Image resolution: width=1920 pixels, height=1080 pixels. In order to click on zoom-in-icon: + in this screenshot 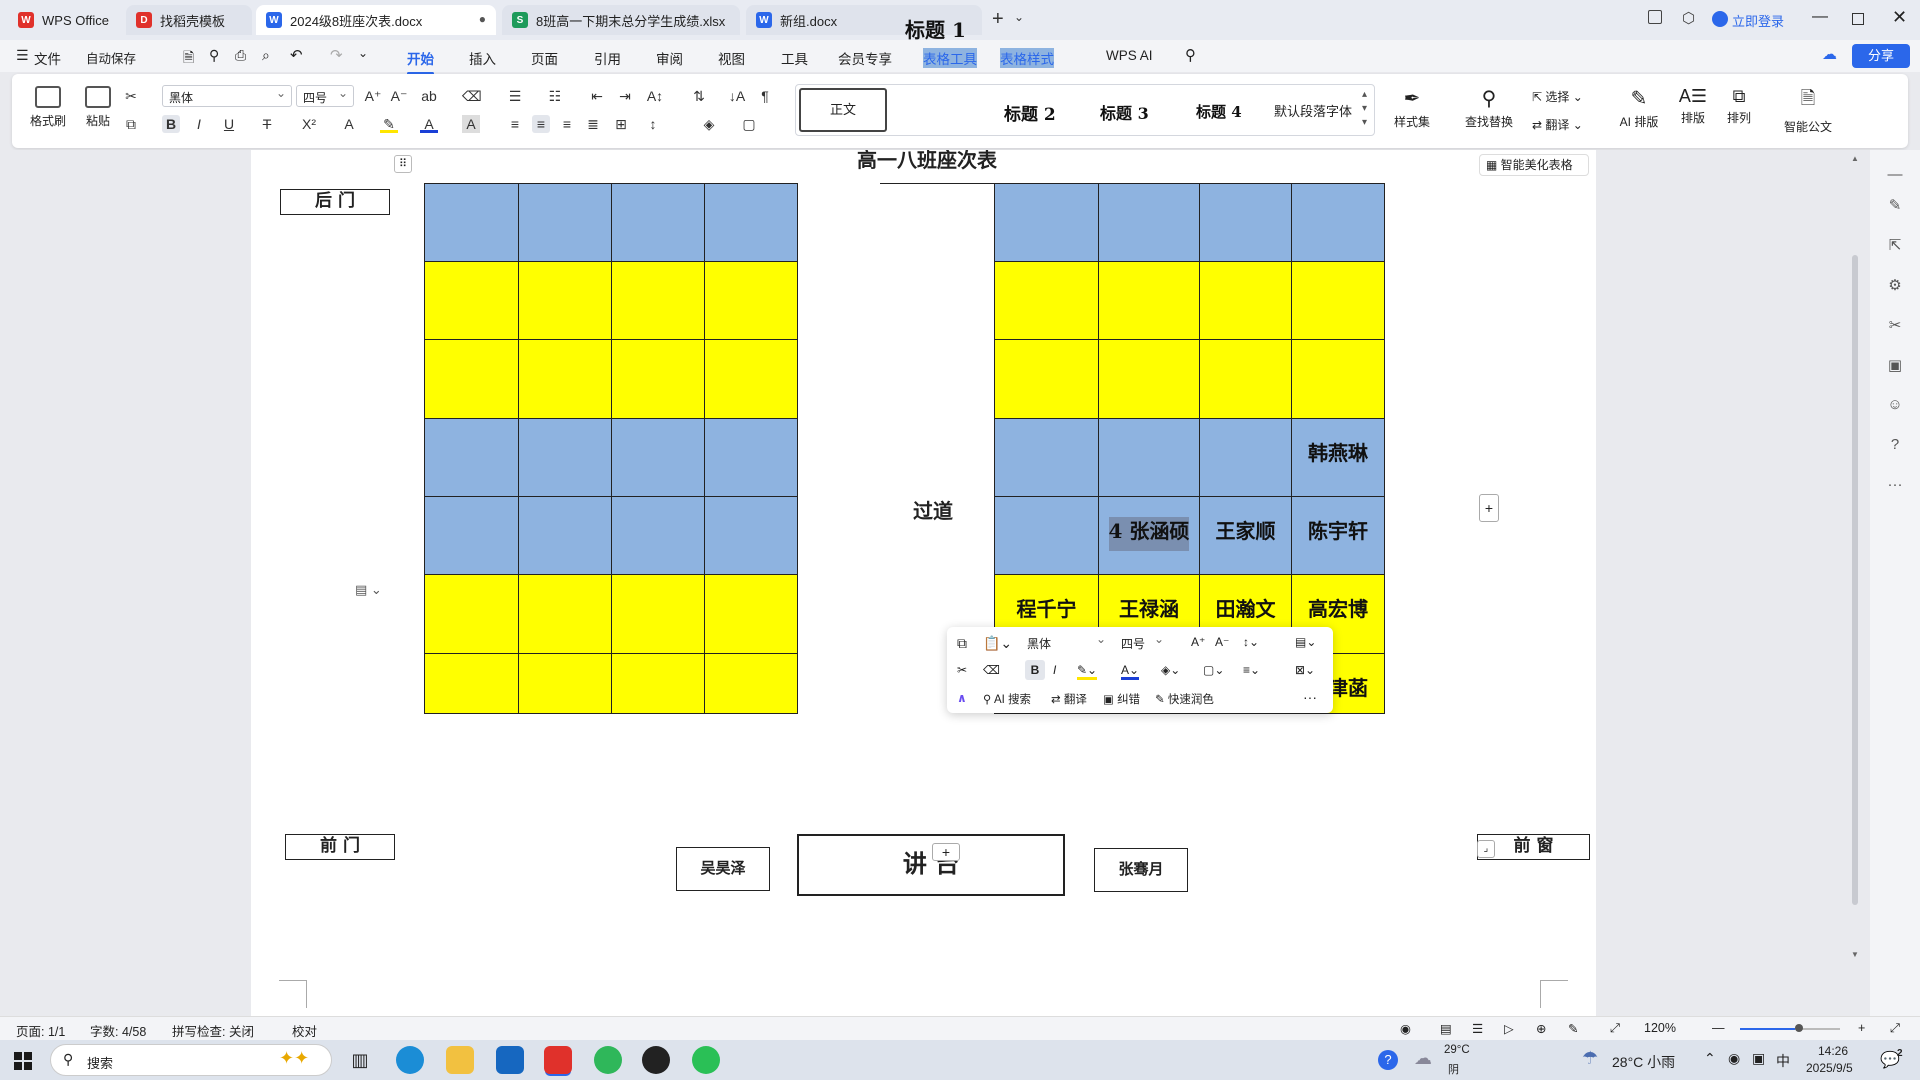, I will do `click(1861, 1028)`.